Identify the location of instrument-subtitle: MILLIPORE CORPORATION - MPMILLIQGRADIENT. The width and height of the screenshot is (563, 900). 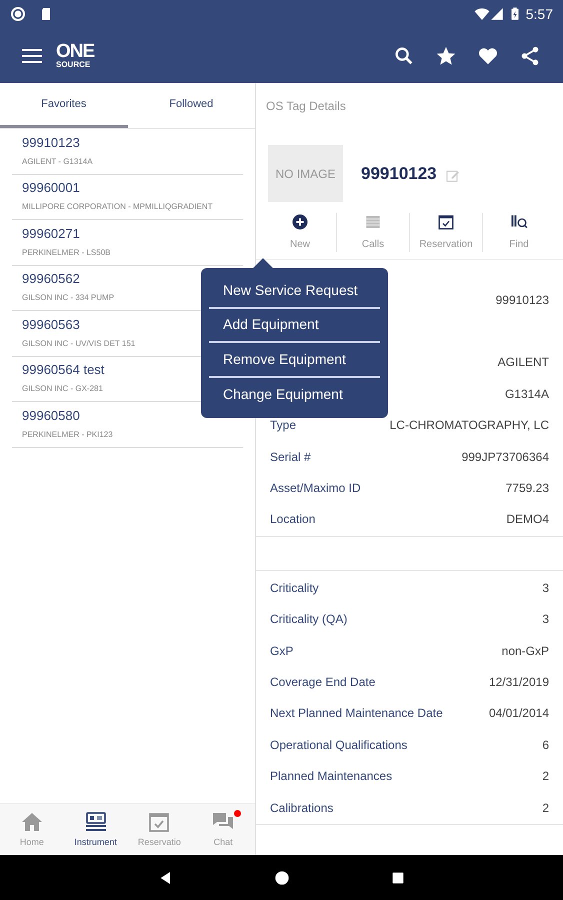
(117, 207).